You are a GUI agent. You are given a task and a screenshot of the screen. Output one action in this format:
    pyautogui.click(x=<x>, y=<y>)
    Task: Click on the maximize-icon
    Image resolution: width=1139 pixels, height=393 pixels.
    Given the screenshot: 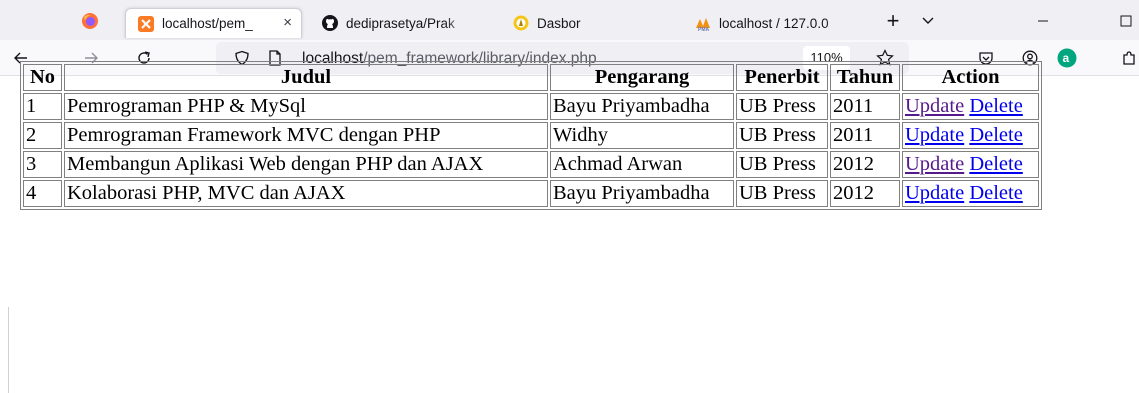 What is the action you would take?
    pyautogui.click(x=1126, y=21)
    